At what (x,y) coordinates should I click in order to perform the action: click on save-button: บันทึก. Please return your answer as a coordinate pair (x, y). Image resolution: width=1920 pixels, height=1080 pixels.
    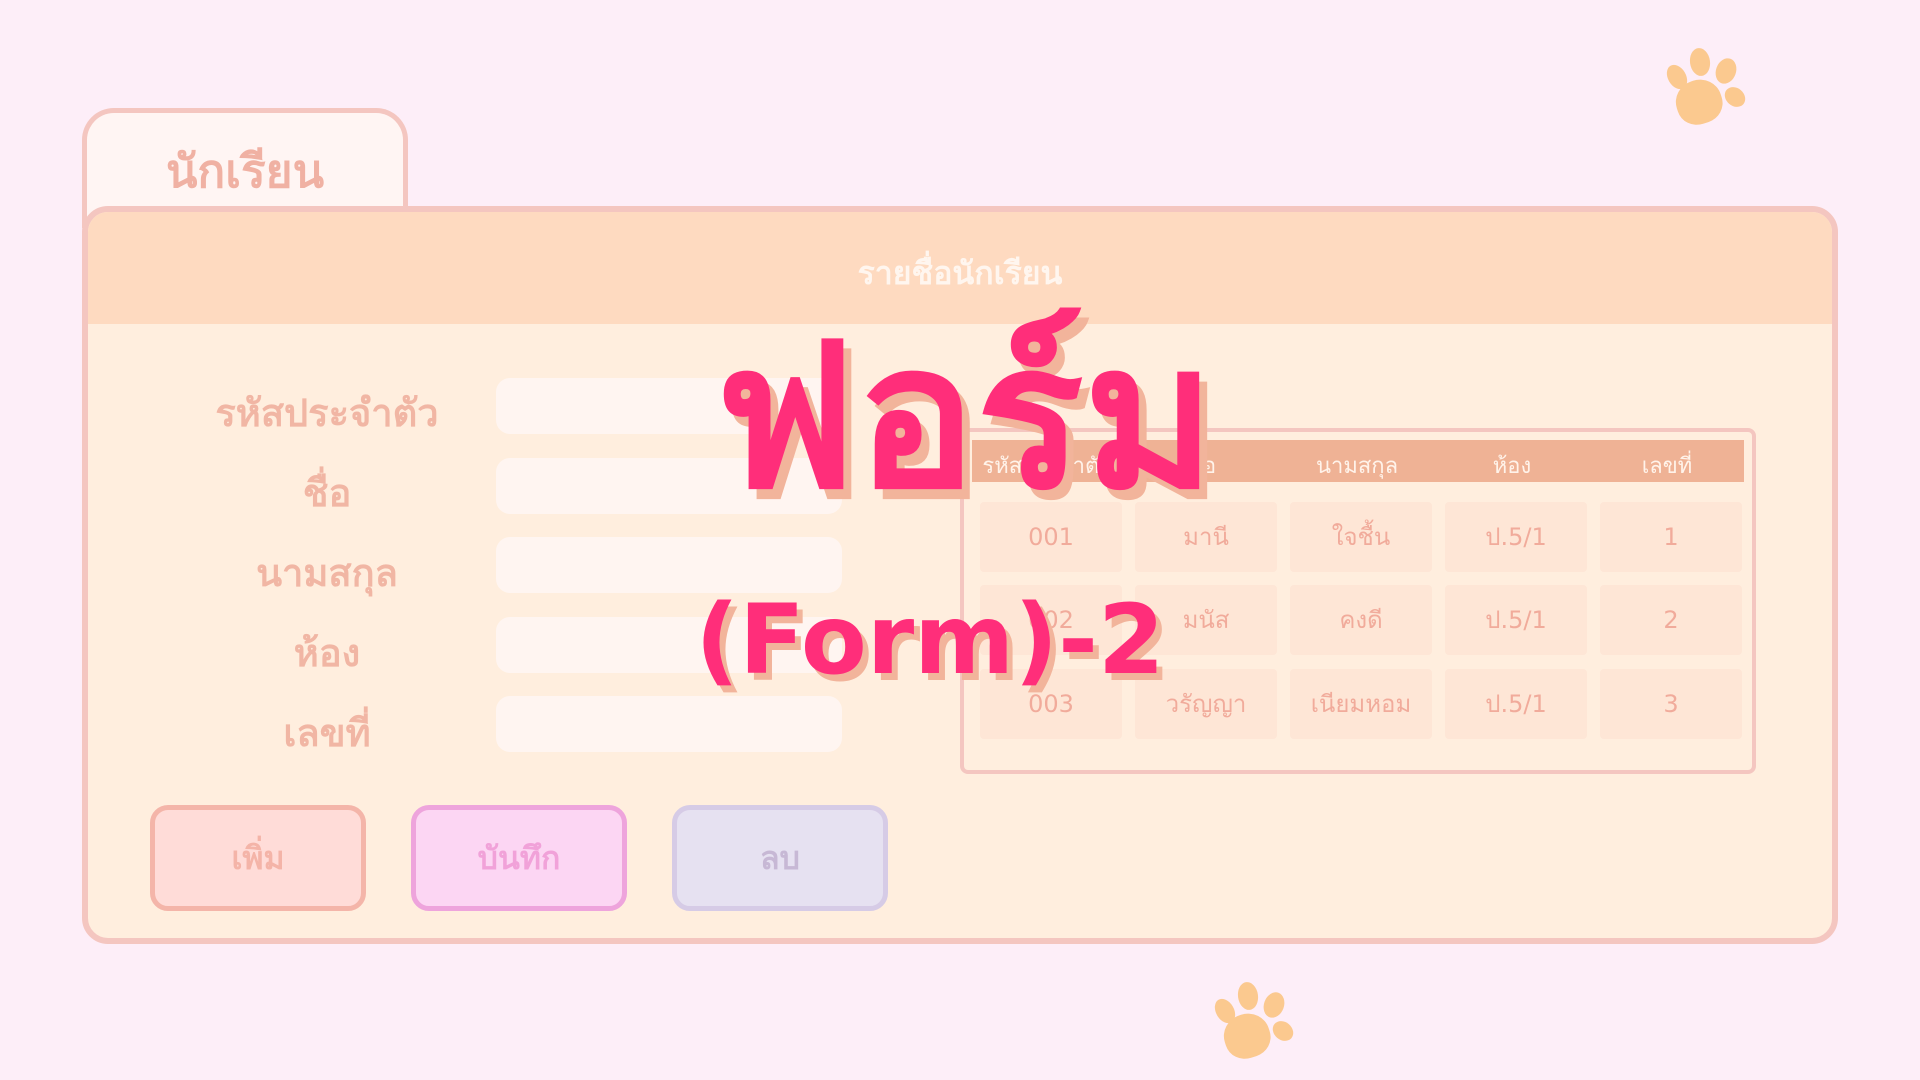
    Looking at the image, I should click on (519, 858).